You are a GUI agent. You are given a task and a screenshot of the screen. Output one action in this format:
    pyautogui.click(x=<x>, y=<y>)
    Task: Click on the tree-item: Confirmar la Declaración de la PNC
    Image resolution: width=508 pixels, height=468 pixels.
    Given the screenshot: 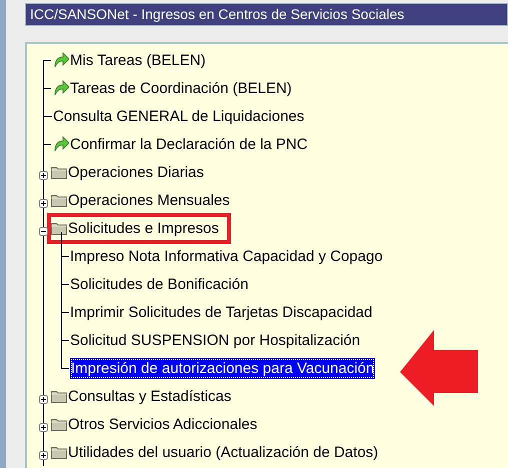 What is the action you would take?
    pyautogui.click(x=189, y=144)
    